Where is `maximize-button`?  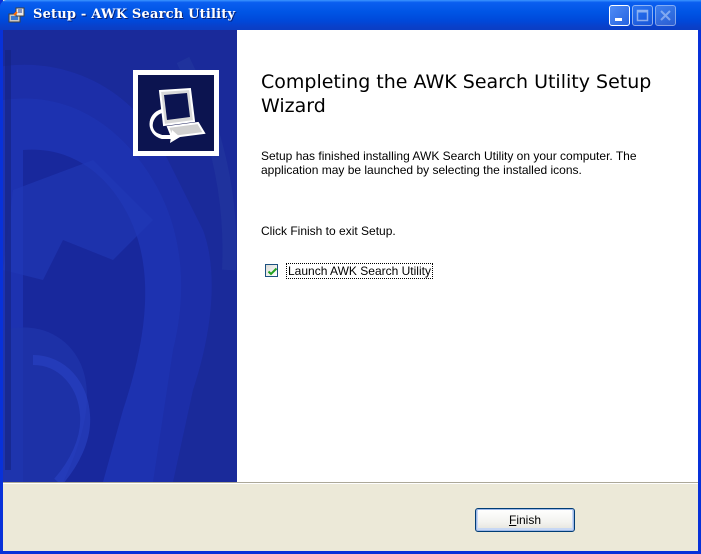 maximize-button is located at coordinates (642, 15).